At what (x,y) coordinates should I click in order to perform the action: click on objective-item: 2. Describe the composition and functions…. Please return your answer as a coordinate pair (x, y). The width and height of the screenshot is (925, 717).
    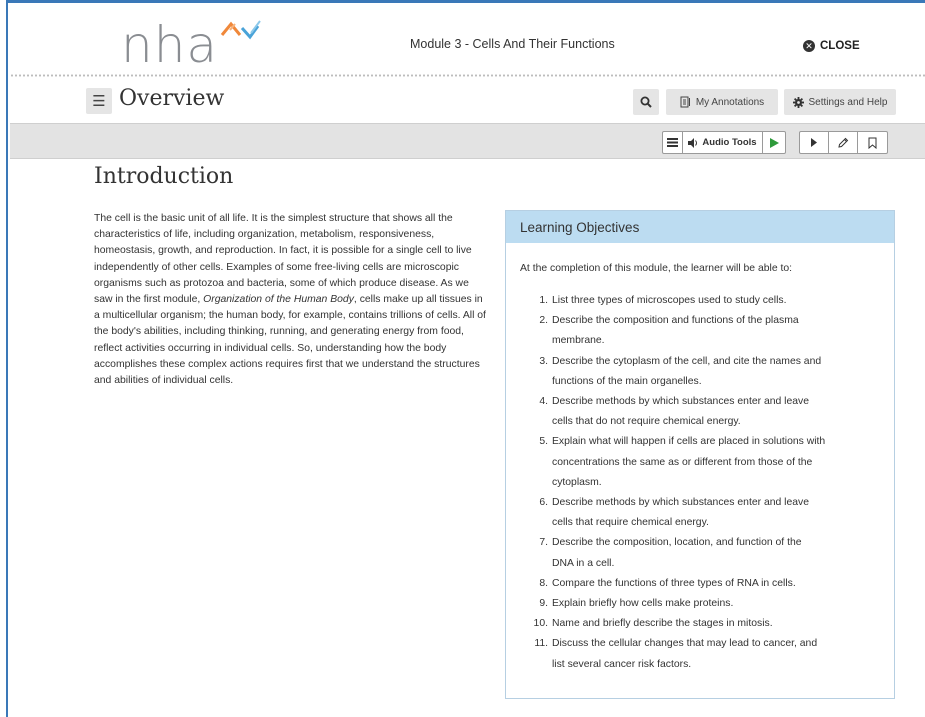
    Looking at the image, I should click on (704, 331).